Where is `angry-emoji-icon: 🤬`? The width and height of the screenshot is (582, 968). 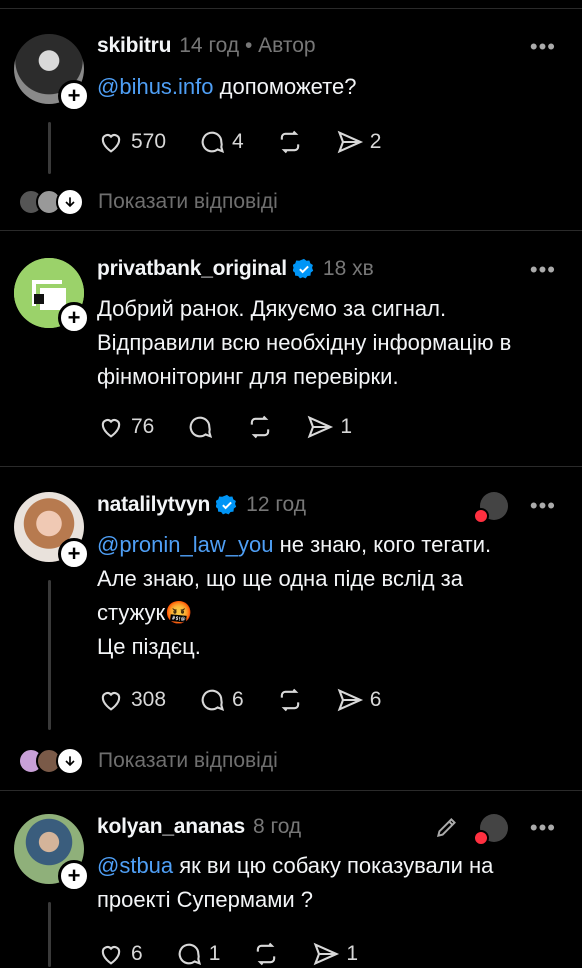
angry-emoji-icon: 🤬 is located at coordinates (179, 612).